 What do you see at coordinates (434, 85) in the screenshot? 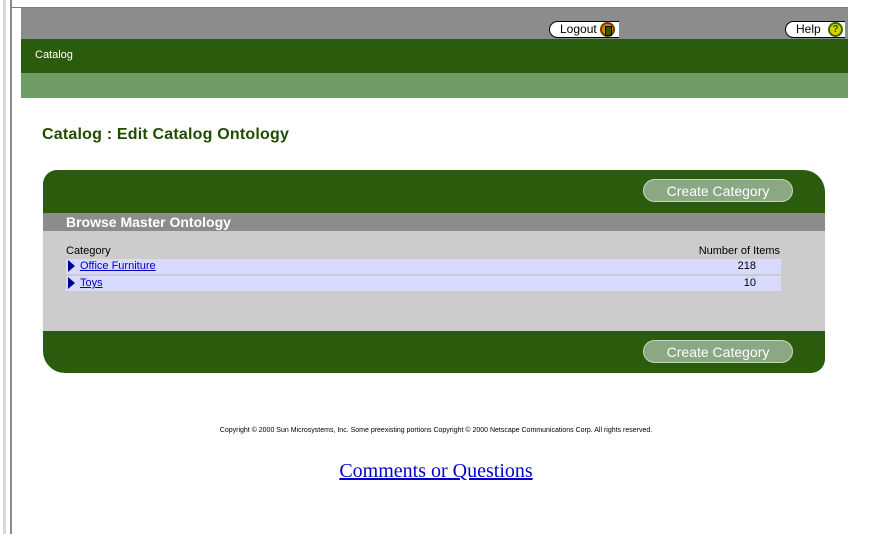
I see `sub-nav-bar` at bounding box center [434, 85].